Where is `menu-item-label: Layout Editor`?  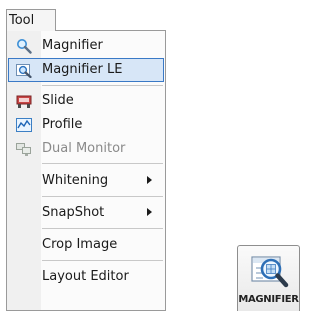
menu-item-label: Layout Editor is located at coordinates (85, 276).